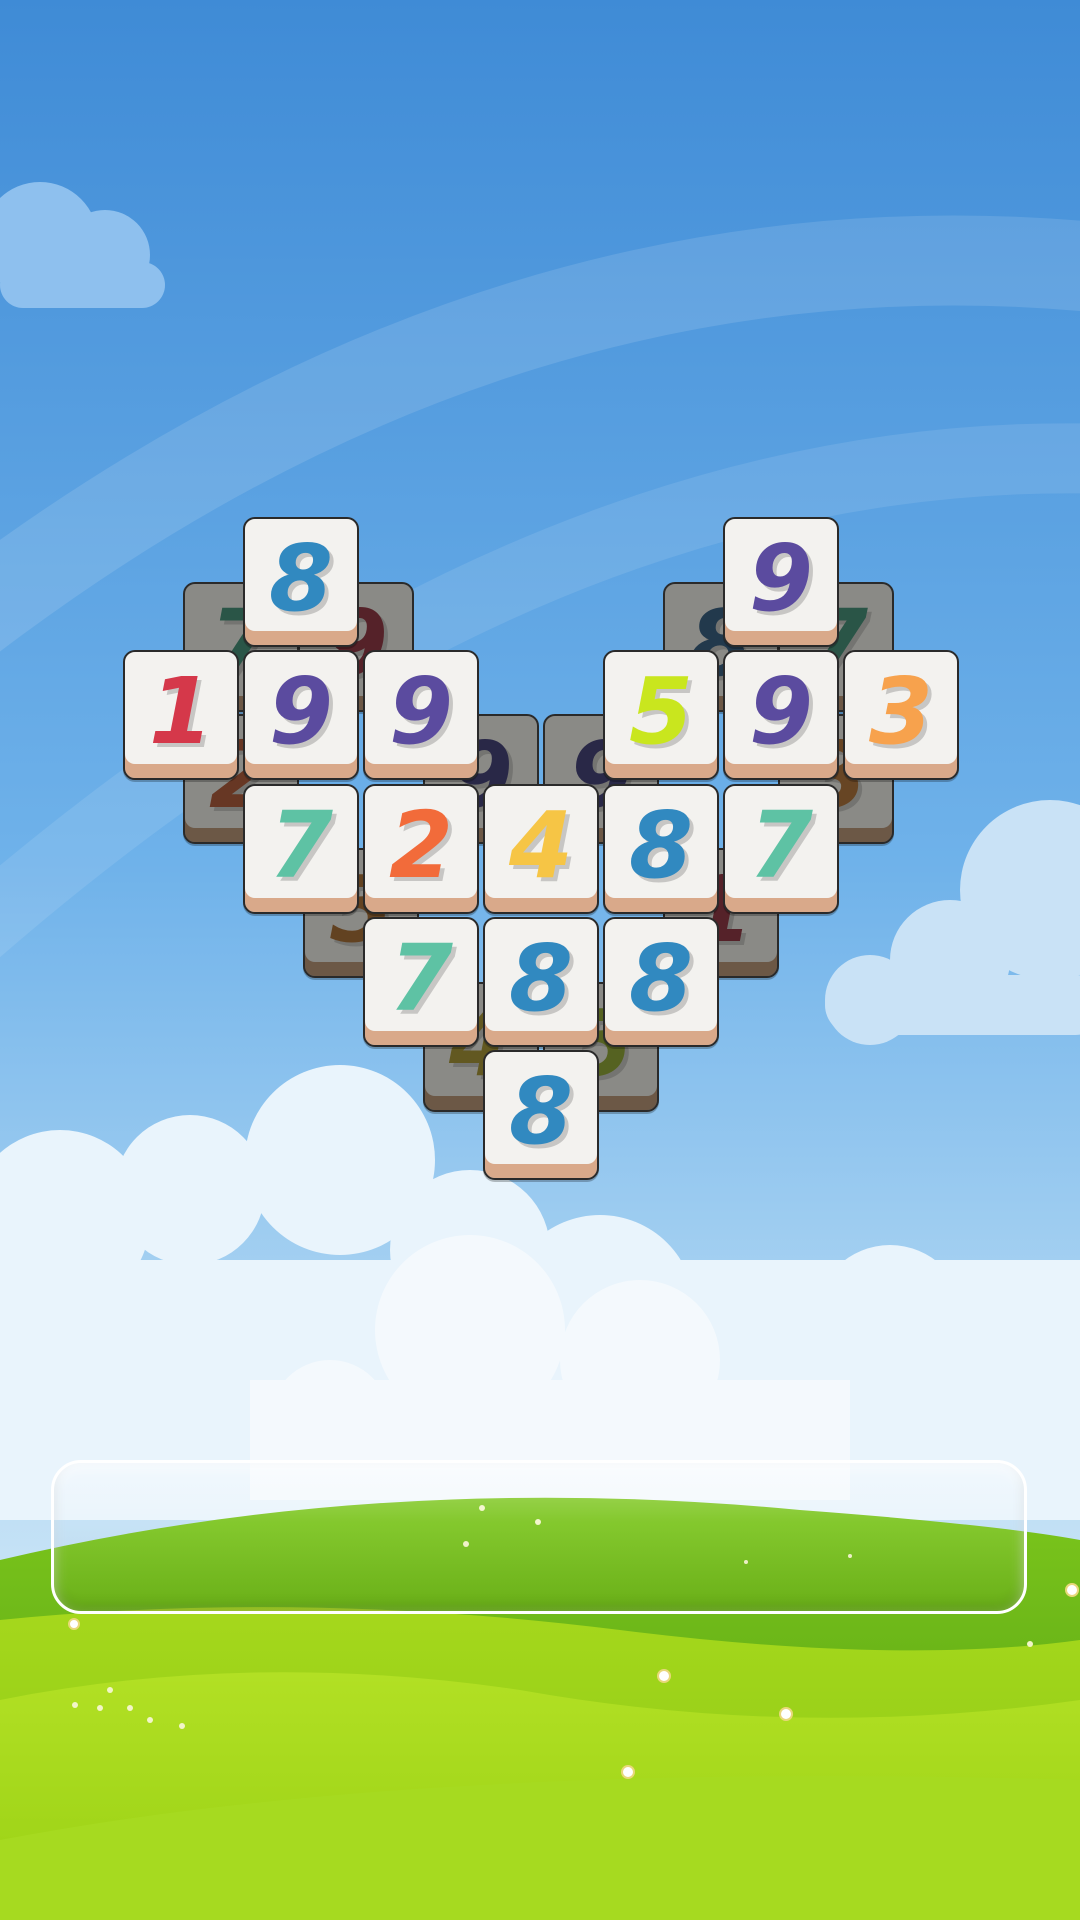 The height and width of the screenshot is (1920, 1080). I want to click on tile: 5, so click(661, 715).